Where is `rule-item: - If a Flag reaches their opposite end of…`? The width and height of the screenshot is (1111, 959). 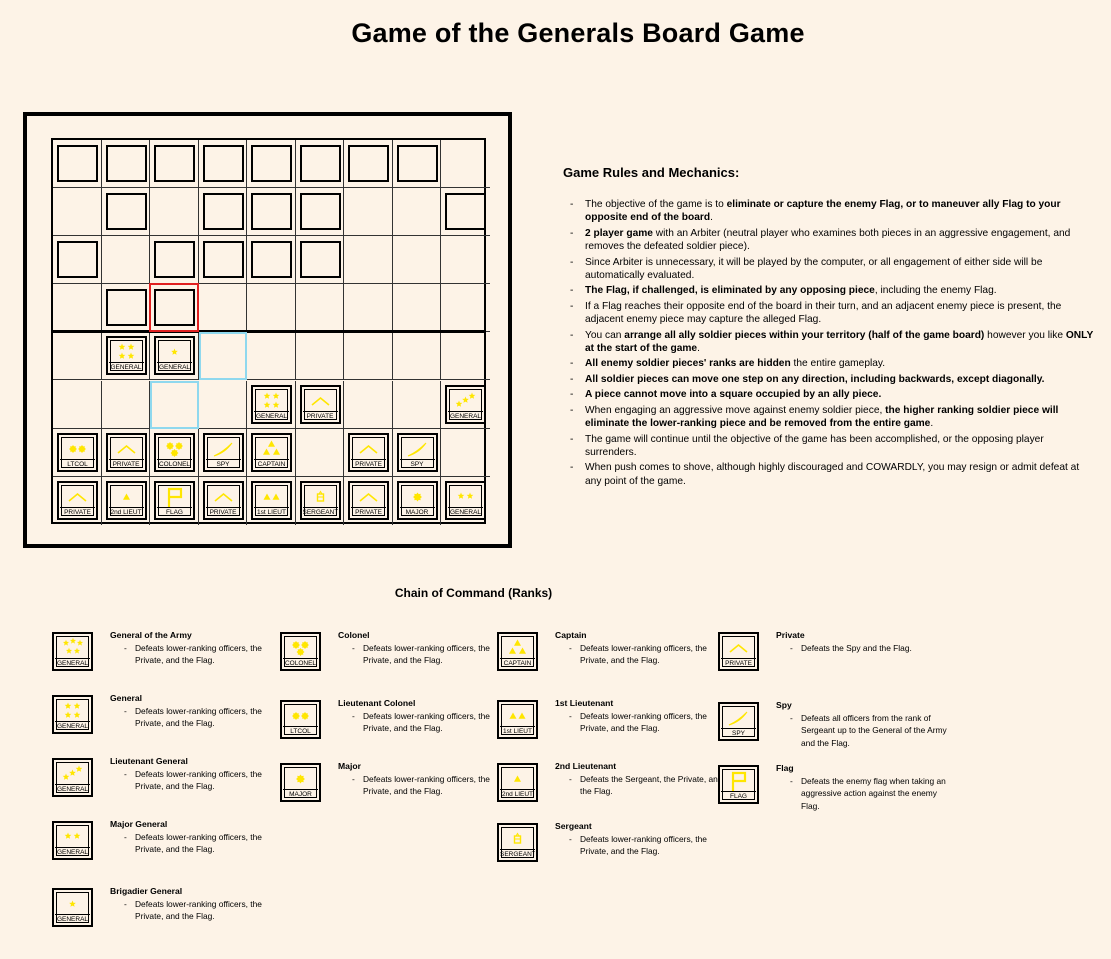
rule-item: - If a Flag reaches their opposite end of… is located at coordinates (830, 313).